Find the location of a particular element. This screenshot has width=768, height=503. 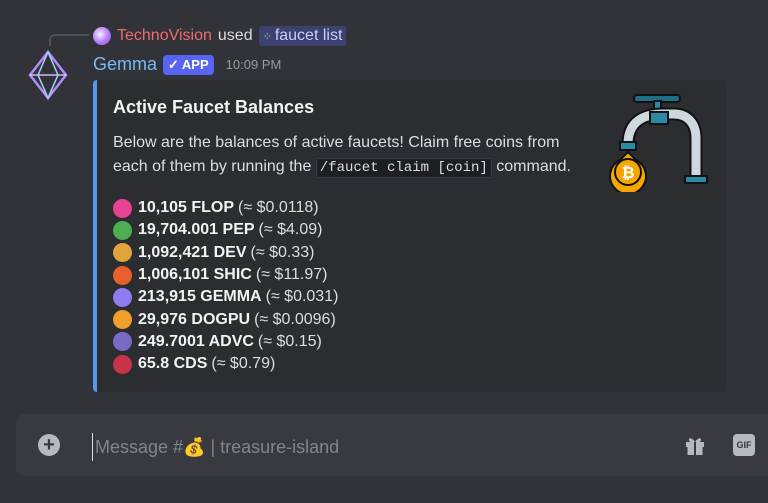

description-end: command. is located at coordinates (531, 166).